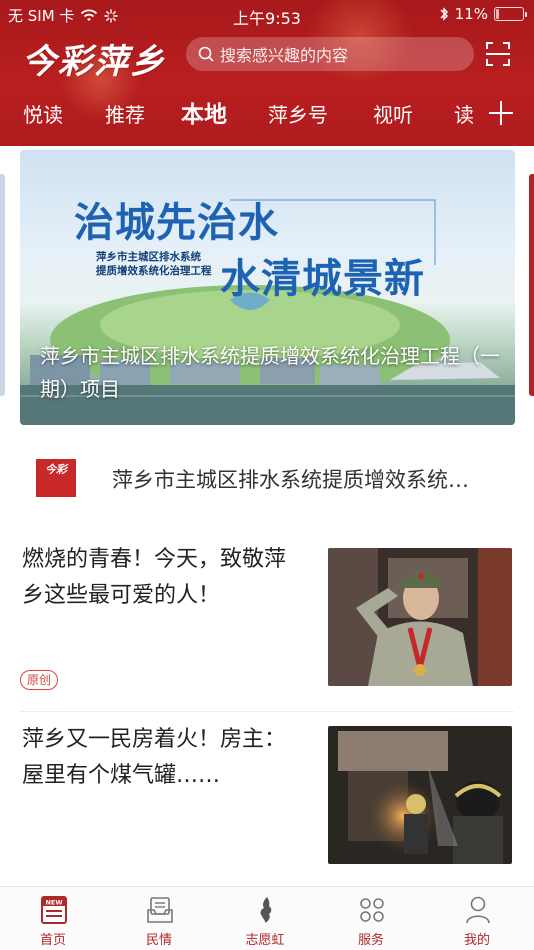  What do you see at coordinates (125, 115) in the screenshot?
I see `tab-tuijian: 推荐` at bounding box center [125, 115].